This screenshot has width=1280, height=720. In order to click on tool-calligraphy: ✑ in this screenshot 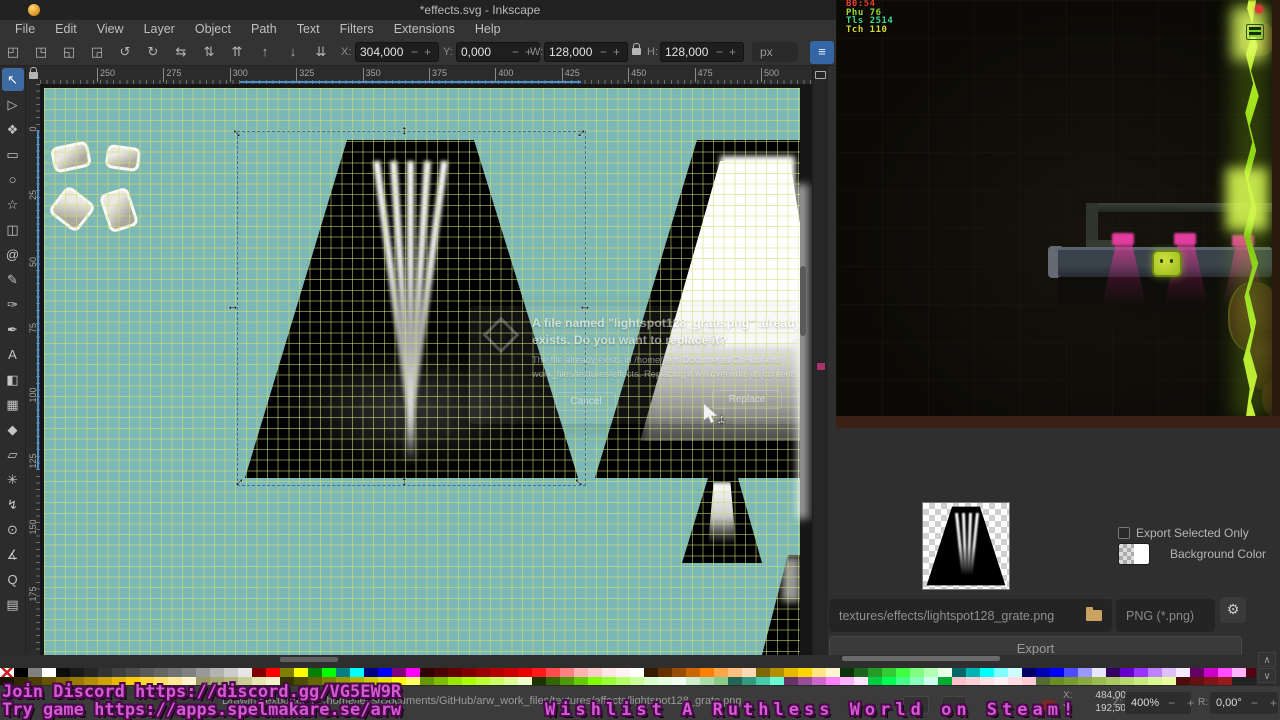, I will do `click(13, 304)`.